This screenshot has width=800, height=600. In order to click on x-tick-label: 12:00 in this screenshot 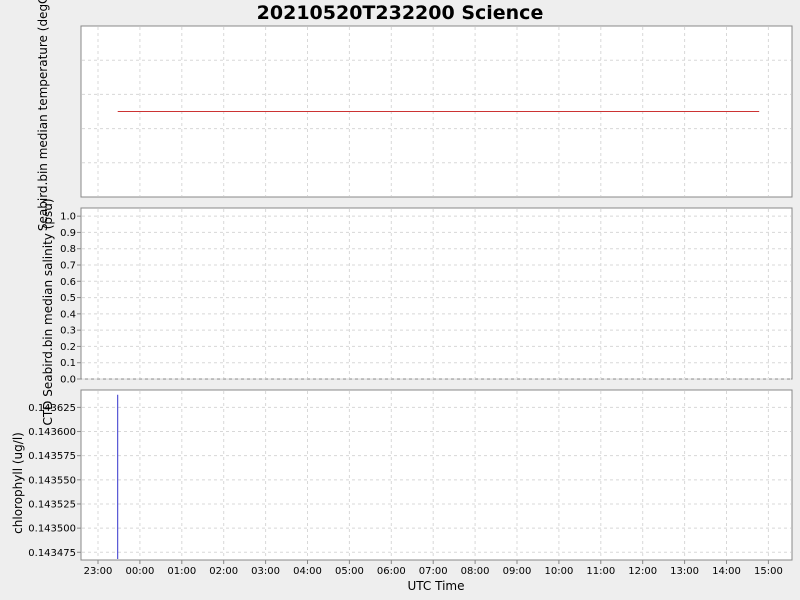, I will do `click(642, 571)`.